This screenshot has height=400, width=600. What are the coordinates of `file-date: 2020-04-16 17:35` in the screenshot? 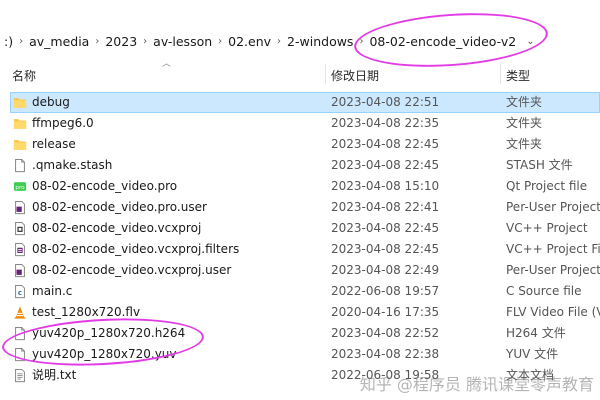 It's located at (385, 312).